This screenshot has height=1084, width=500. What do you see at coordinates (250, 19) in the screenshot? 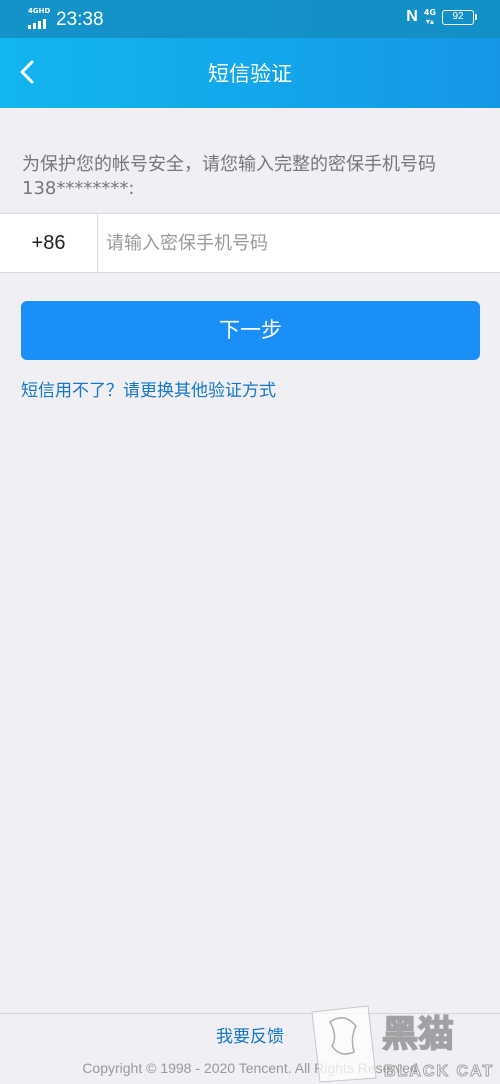
I see `status-bar: 4GHD 23:38 N 4G ▾▴ 92` at bounding box center [250, 19].